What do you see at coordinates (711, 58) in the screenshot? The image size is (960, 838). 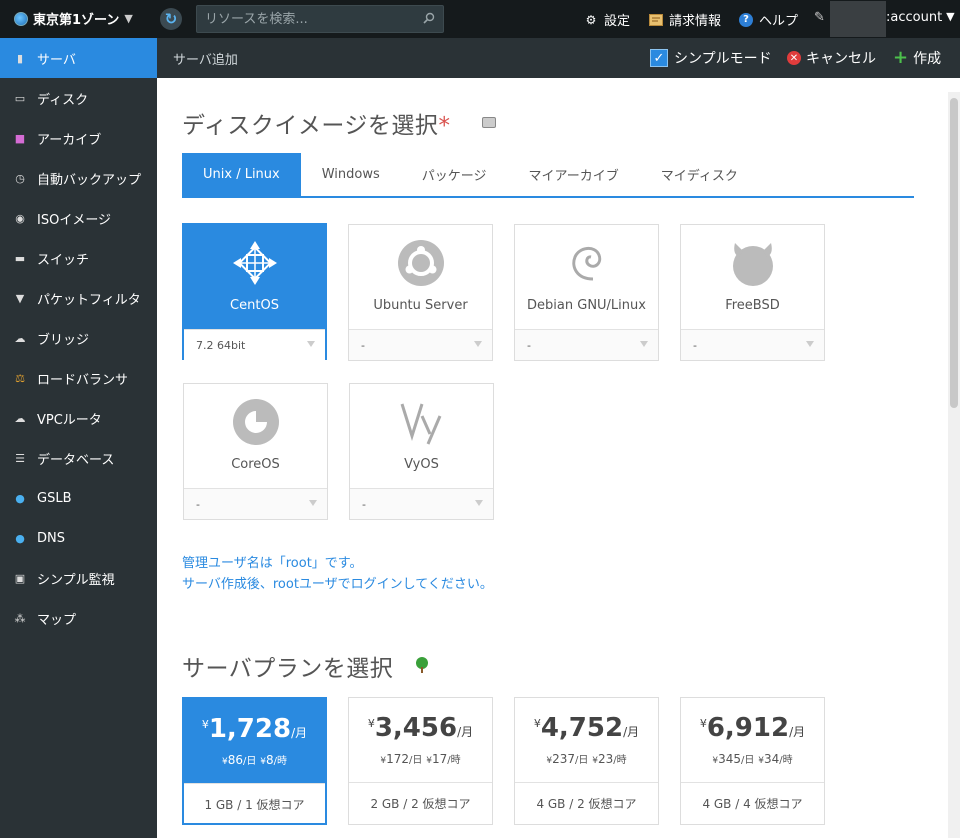 I see `simple-mode-toggle: ✓ シンプルモード` at bounding box center [711, 58].